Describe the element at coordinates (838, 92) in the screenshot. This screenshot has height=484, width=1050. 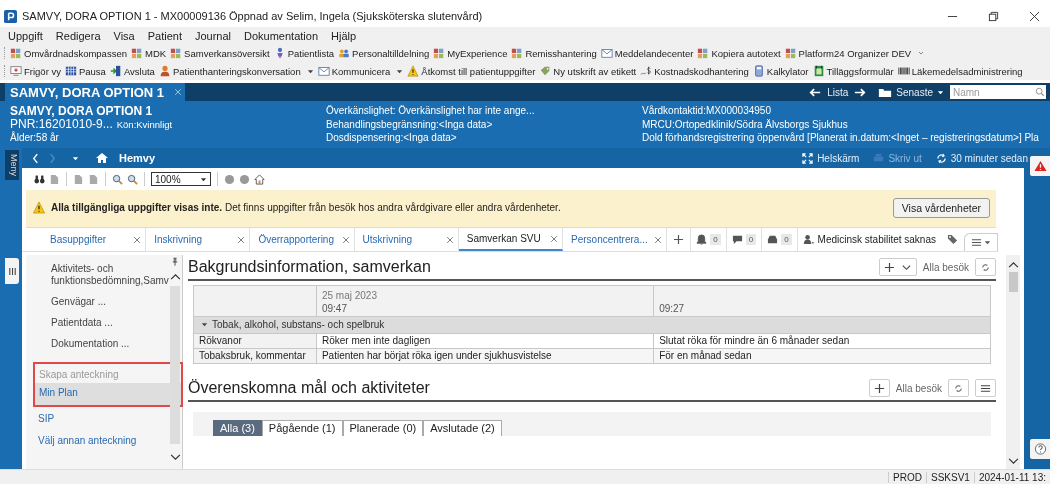
I see `list-link: Lista` at that location.